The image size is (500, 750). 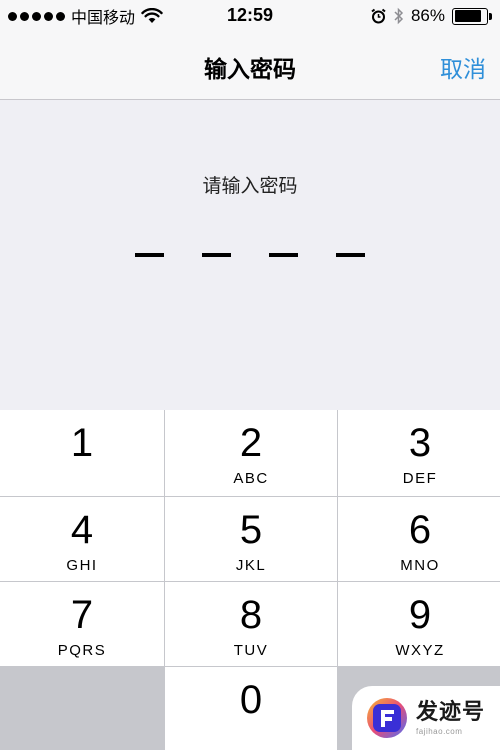 What do you see at coordinates (82, 708) in the screenshot?
I see `keypad-blank` at bounding box center [82, 708].